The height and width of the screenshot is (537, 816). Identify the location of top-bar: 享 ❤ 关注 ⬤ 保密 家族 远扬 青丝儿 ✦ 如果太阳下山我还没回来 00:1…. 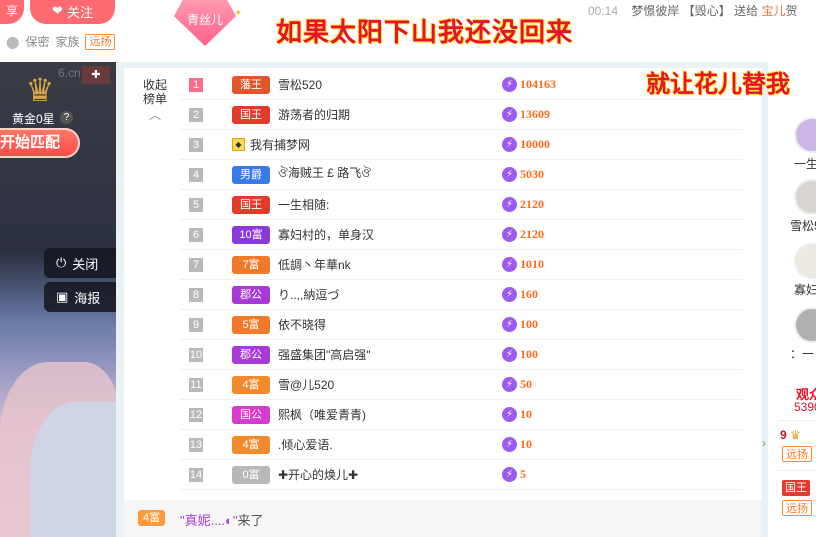
(408, 31).